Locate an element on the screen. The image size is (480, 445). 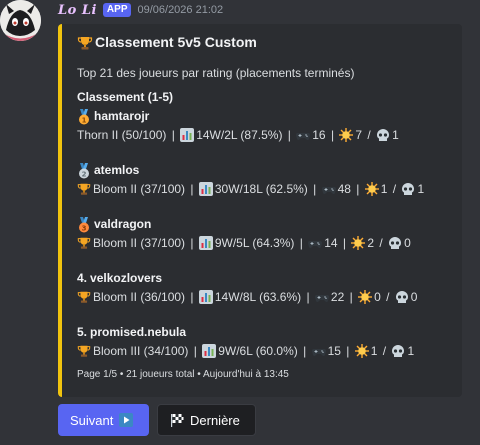
record-text: 14W/2L (87.5%) is located at coordinates (239, 135).